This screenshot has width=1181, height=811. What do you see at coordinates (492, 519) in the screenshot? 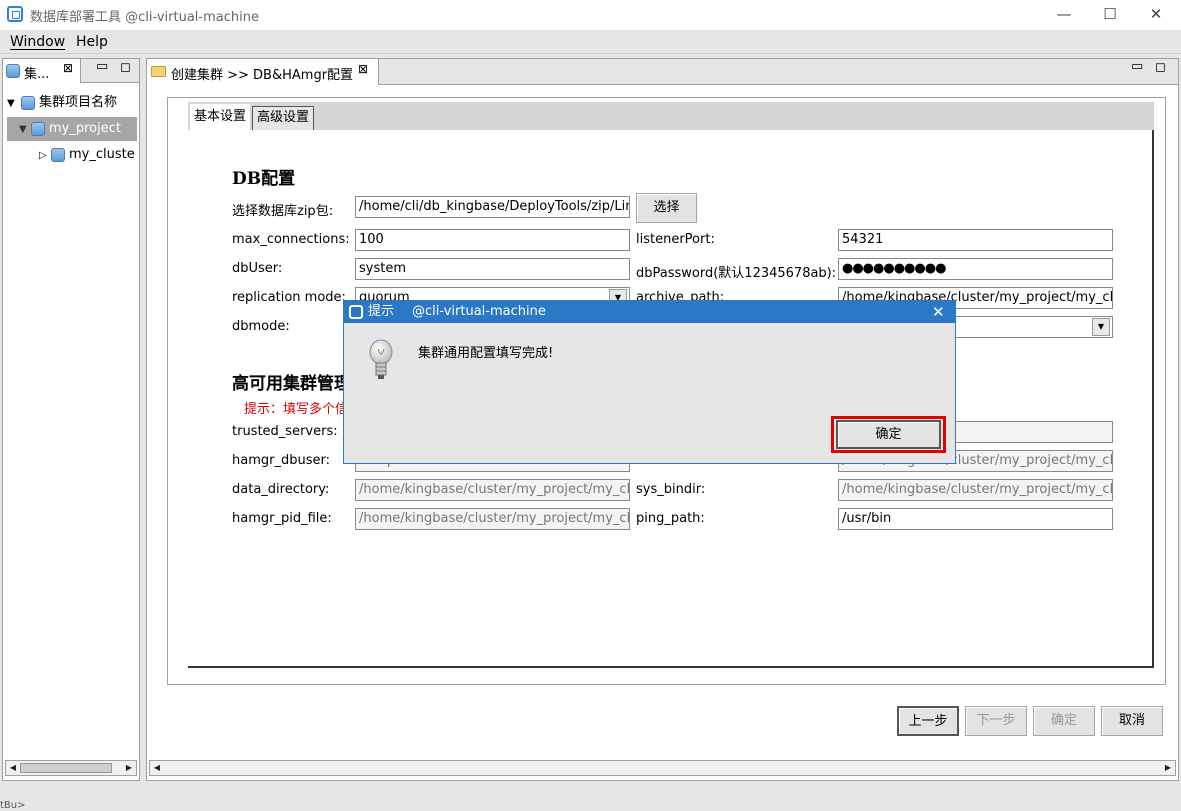
I see `hamgr-pid-file-field: /home/kingbase/cluster/my_project/my_clu` at bounding box center [492, 519].